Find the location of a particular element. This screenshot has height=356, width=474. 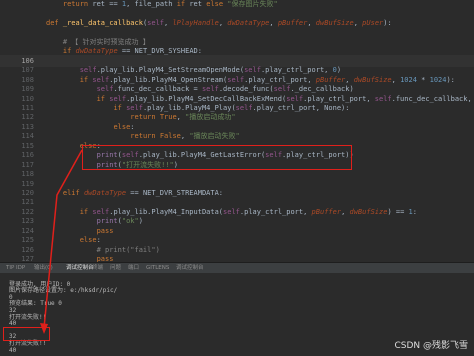

panel-tab: 端口 is located at coordinates (133, 268).